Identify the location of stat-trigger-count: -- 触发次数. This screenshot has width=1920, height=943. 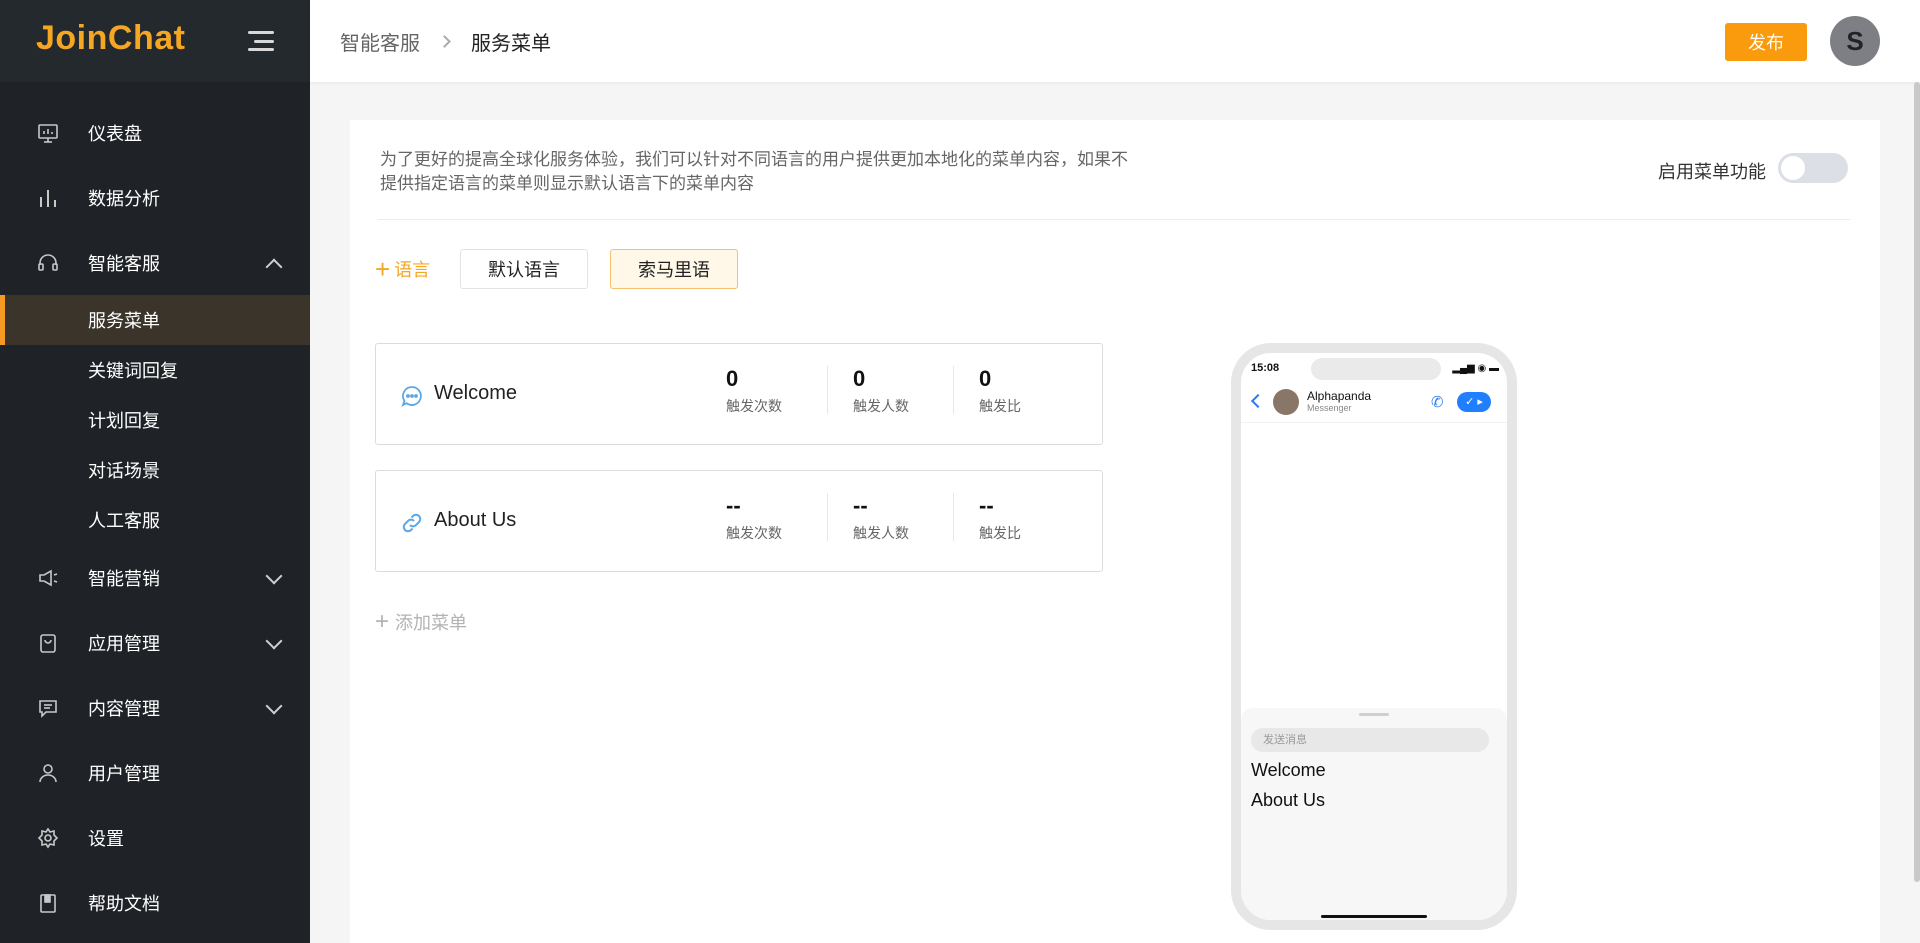
(776, 518).